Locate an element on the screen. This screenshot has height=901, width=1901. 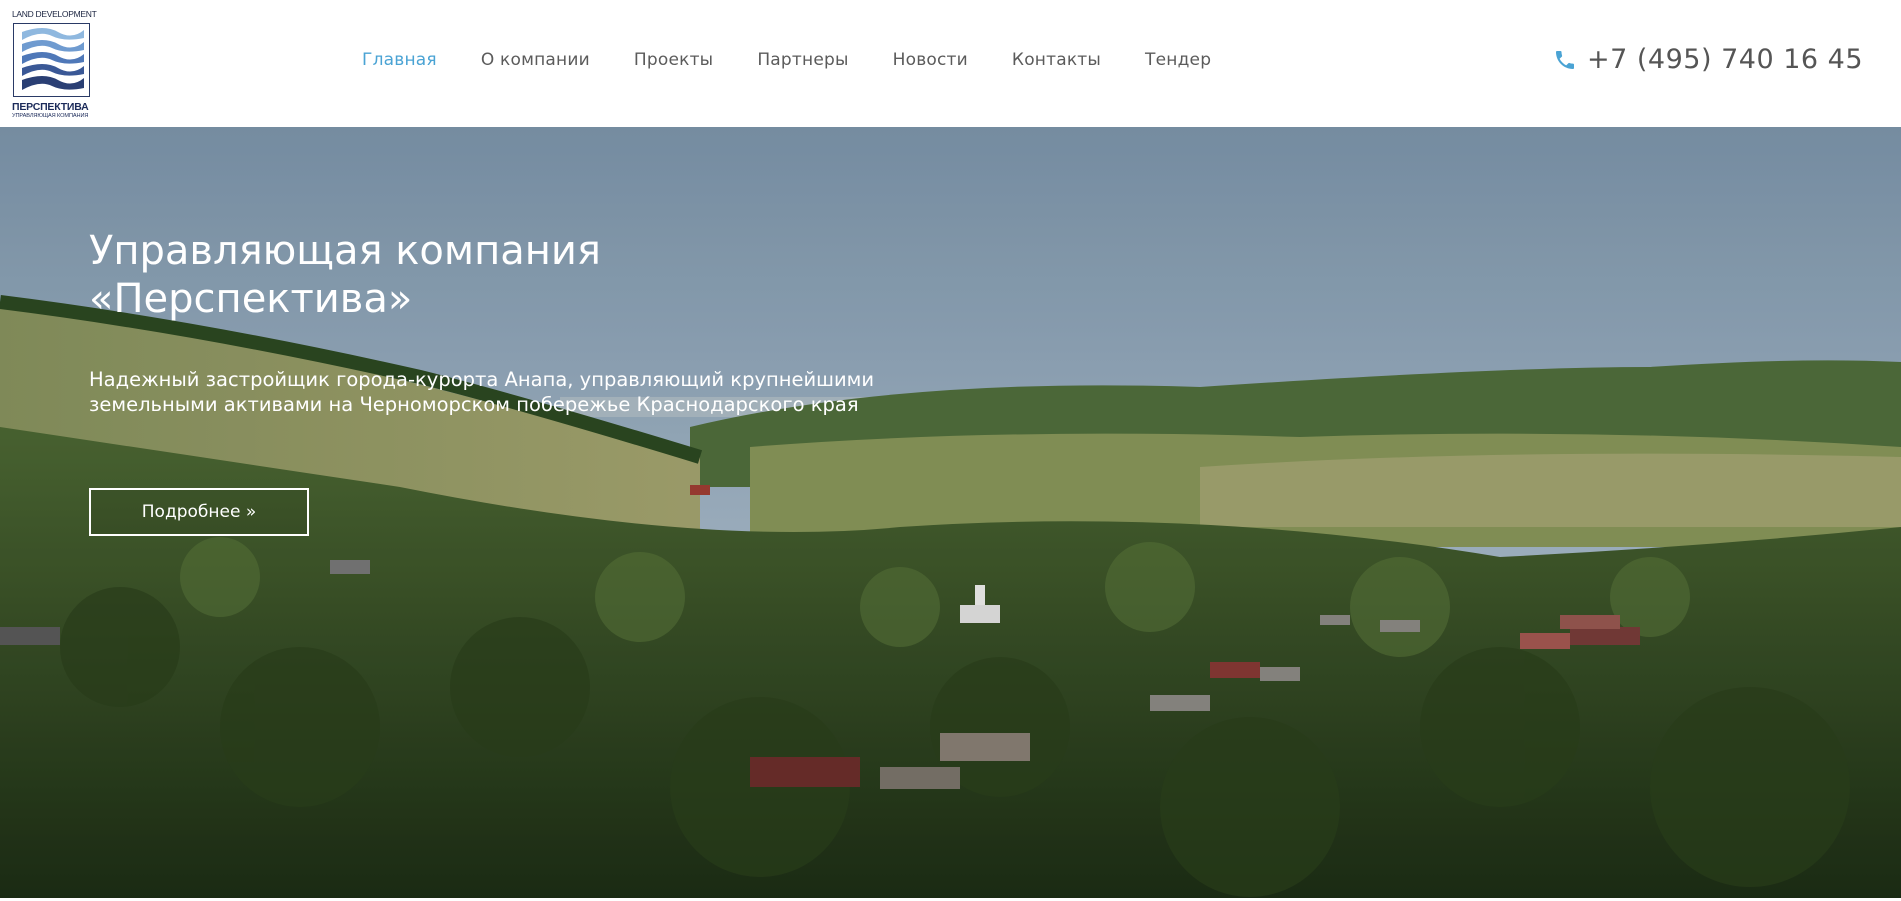
header-phone: +7 (495) 740 16 45 is located at coordinates (1708, 59).